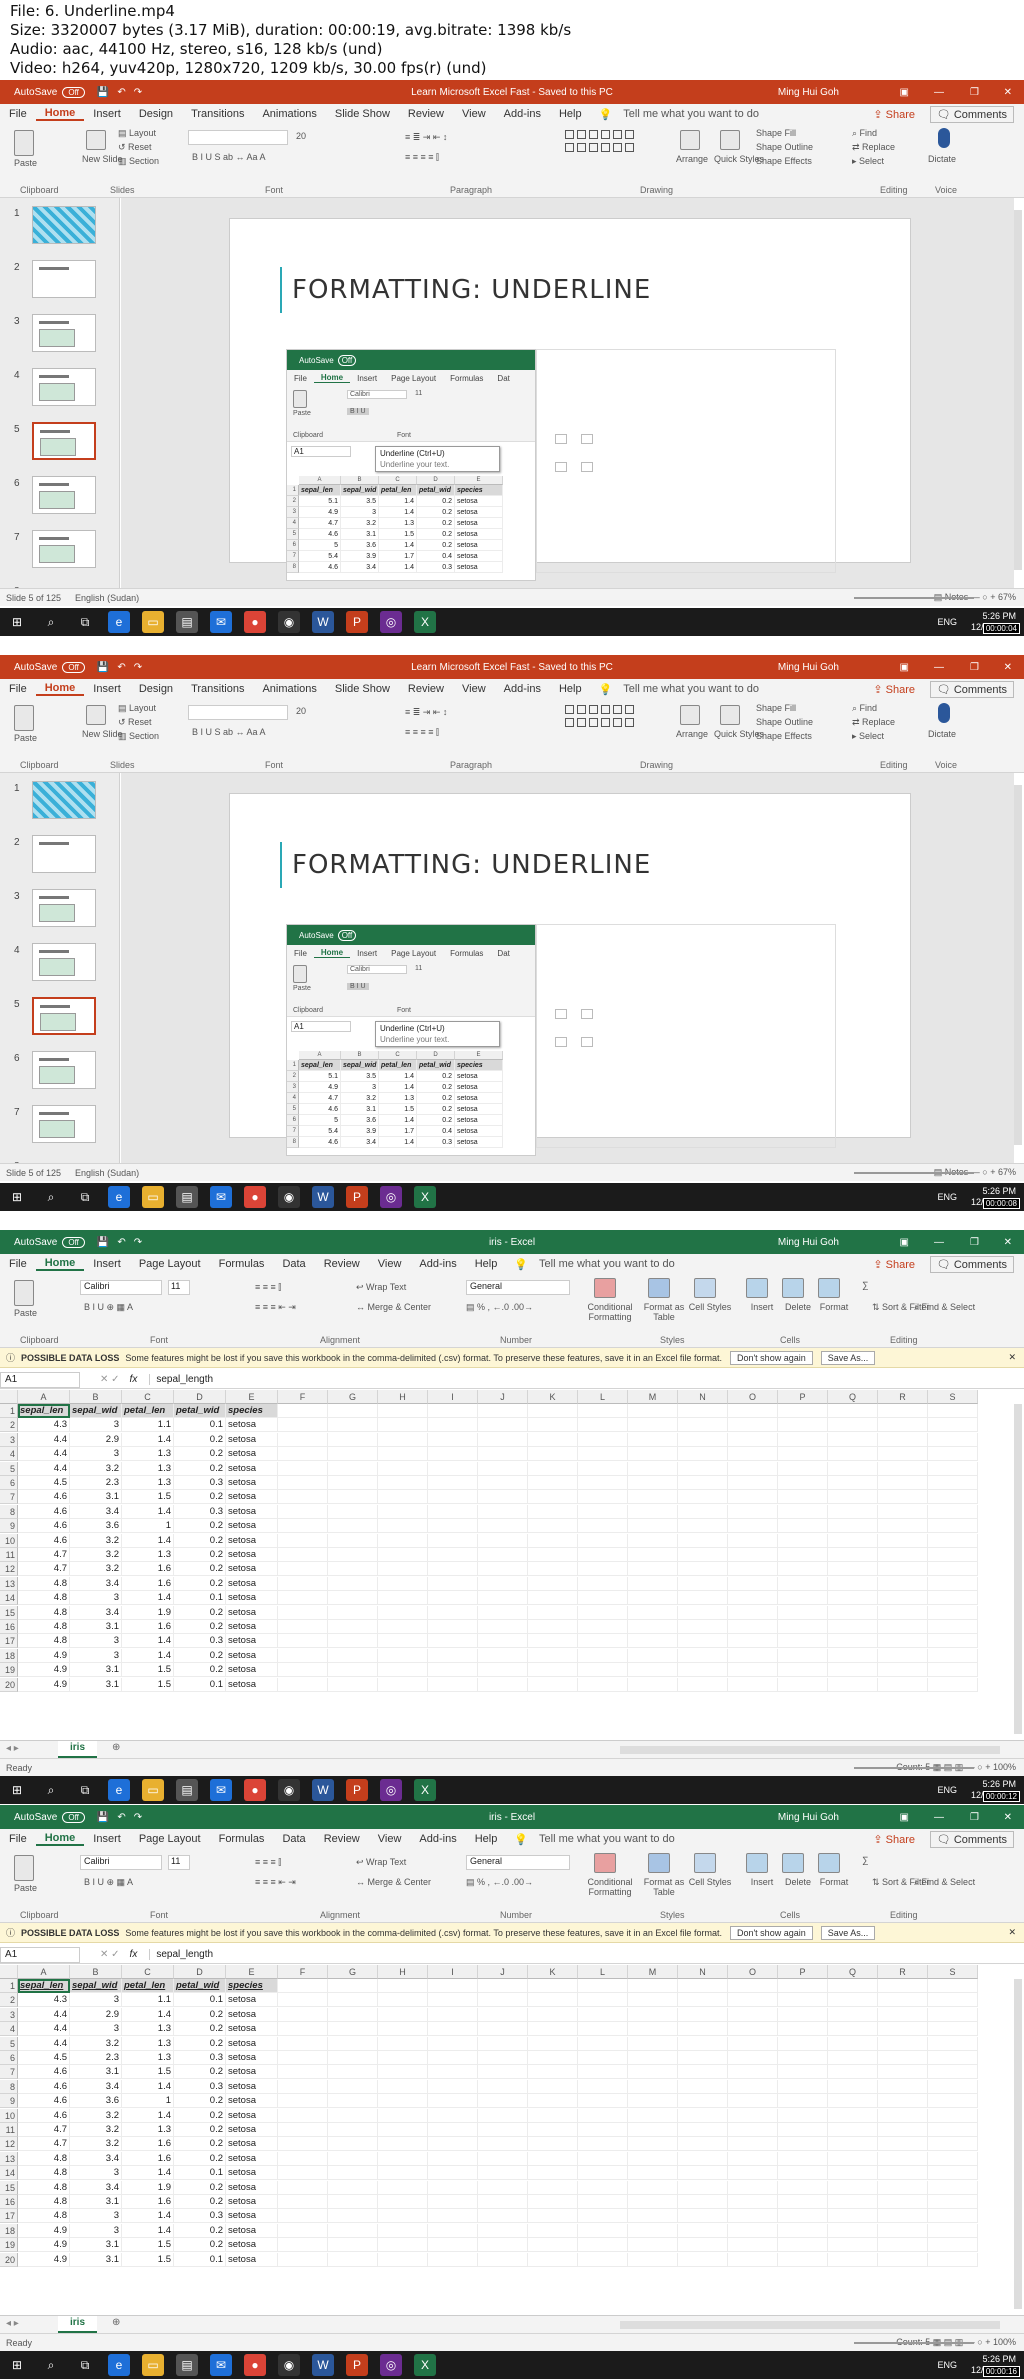 Image resolution: width=1024 pixels, height=2380 pixels. What do you see at coordinates (703, 1972) in the screenshot?
I see `column-header-n: N` at bounding box center [703, 1972].